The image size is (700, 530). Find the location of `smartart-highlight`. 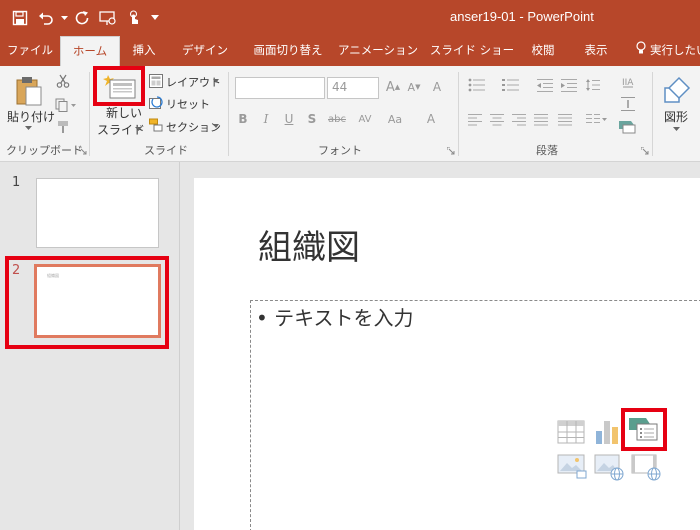

smartart-highlight is located at coordinates (644, 429).